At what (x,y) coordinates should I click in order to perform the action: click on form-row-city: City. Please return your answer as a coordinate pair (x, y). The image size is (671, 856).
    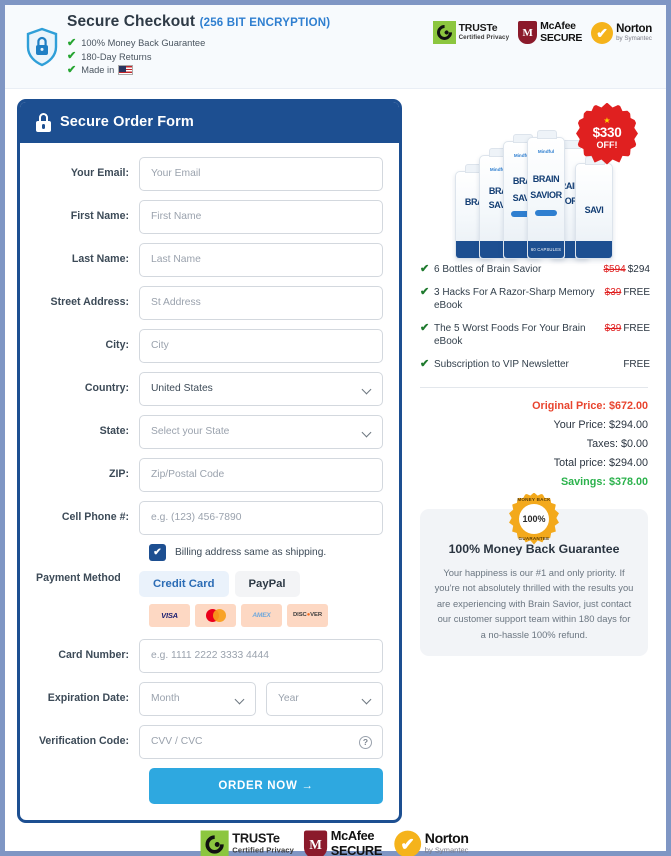
    Looking at the image, I should click on (209, 345).